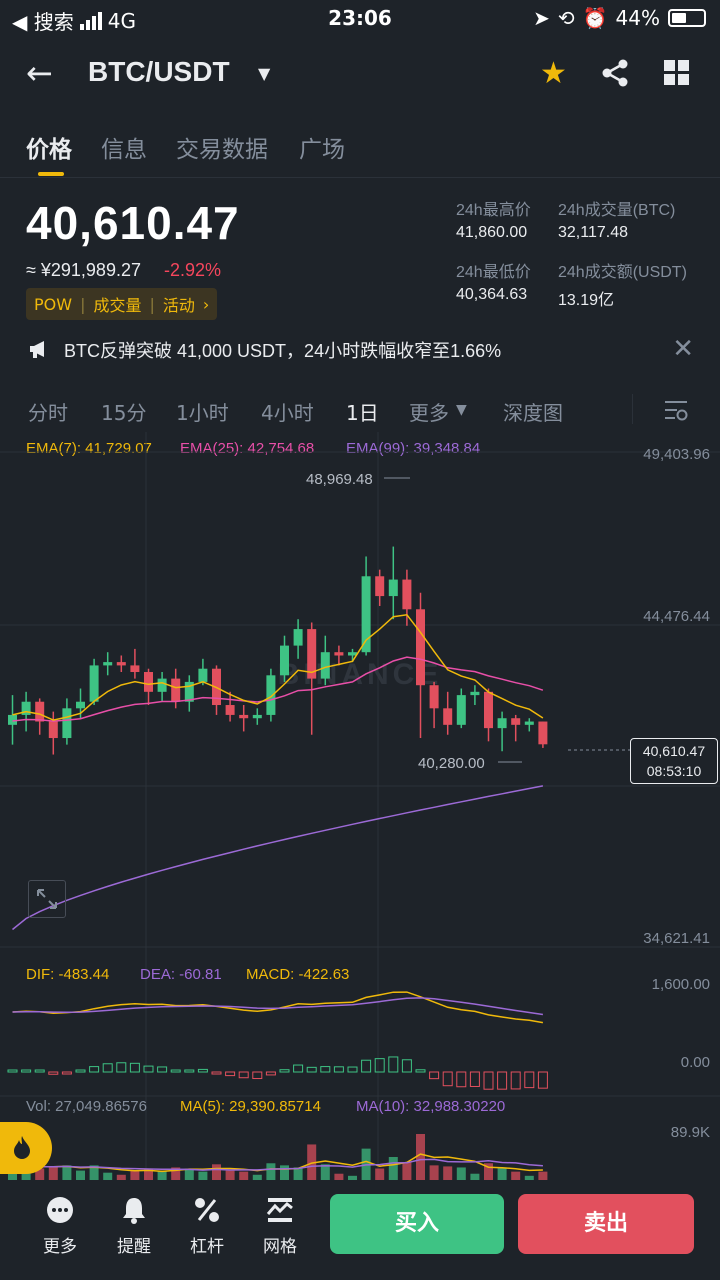 The height and width of the screenshot is (1280, 720). I want to click on news-banner: BTC反弹突破 41,000 USDT，24小时跌幅收窄至1.66% ✕, so click(363, 349).